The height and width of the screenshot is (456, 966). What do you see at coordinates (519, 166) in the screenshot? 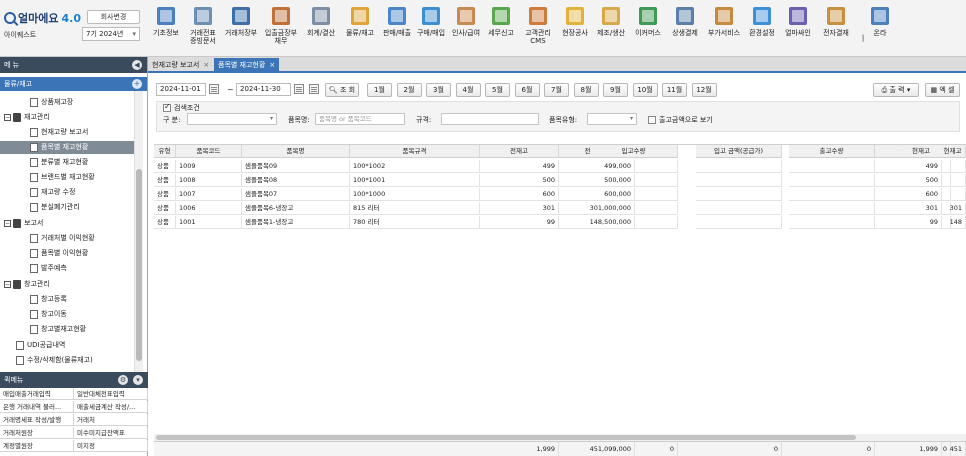
I see `table-cell: 499` at bounding box center [519, 166].